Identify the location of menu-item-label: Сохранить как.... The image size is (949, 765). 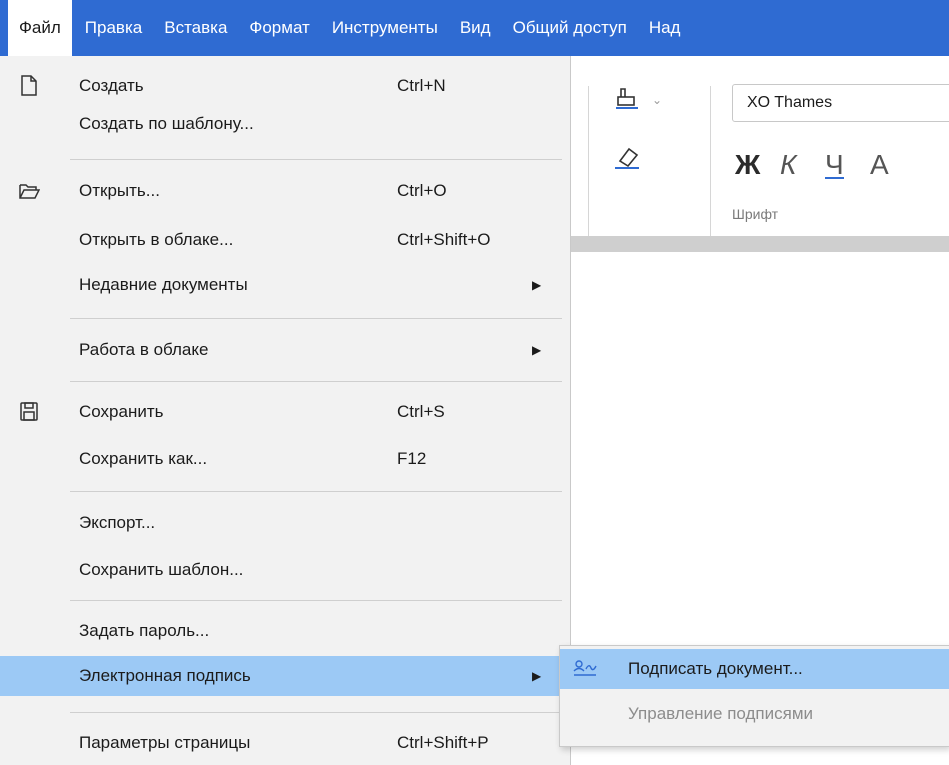
(143, 458).